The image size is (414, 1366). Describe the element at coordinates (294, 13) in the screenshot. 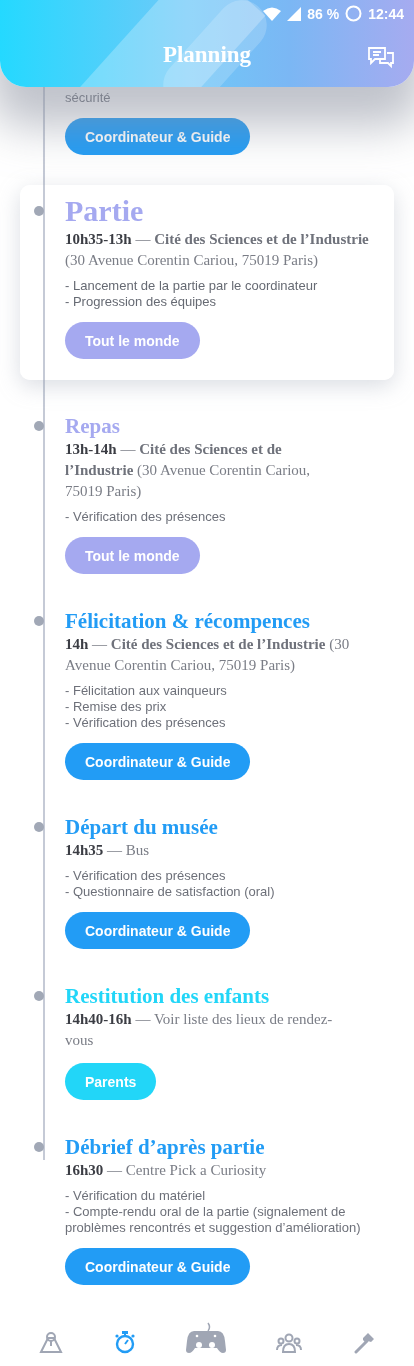

I see `signal-icon` at that location.